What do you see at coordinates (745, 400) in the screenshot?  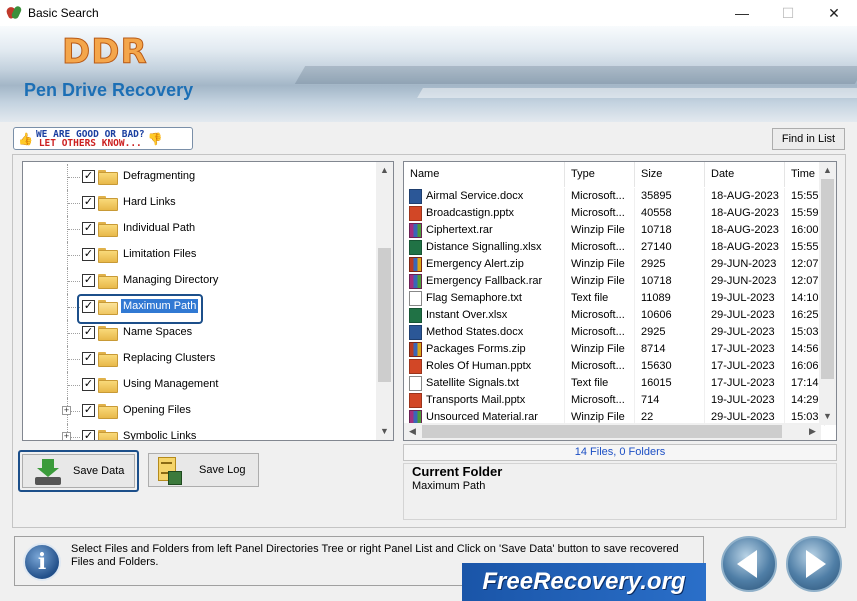 I see `cell-date: 19-JUL-2023` at bounding box center [745, 400].